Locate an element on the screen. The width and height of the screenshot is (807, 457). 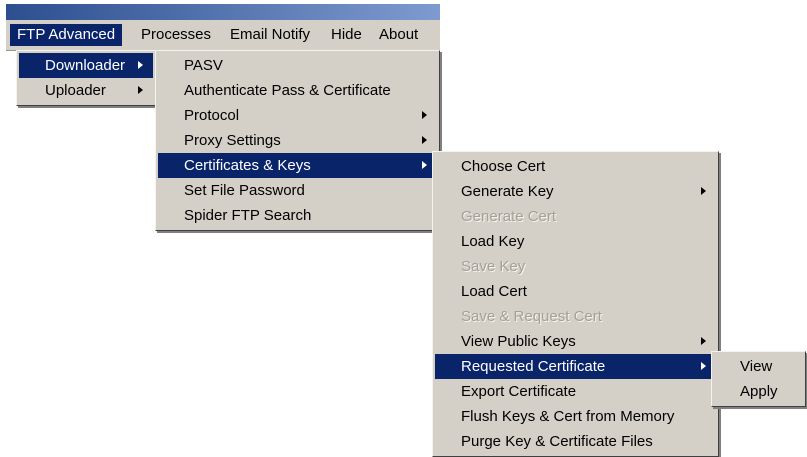
menu-item-label: Save Key is located at coordinates (493, 266).